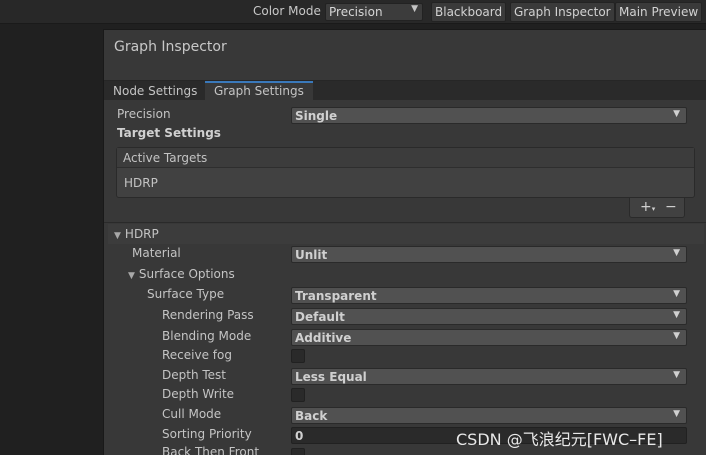 This screenshot has height=455, width=706. Describe the element at coordinates (489, 254) in the screenshot. I see `material-dropdown: Unlit ▼` at that location.